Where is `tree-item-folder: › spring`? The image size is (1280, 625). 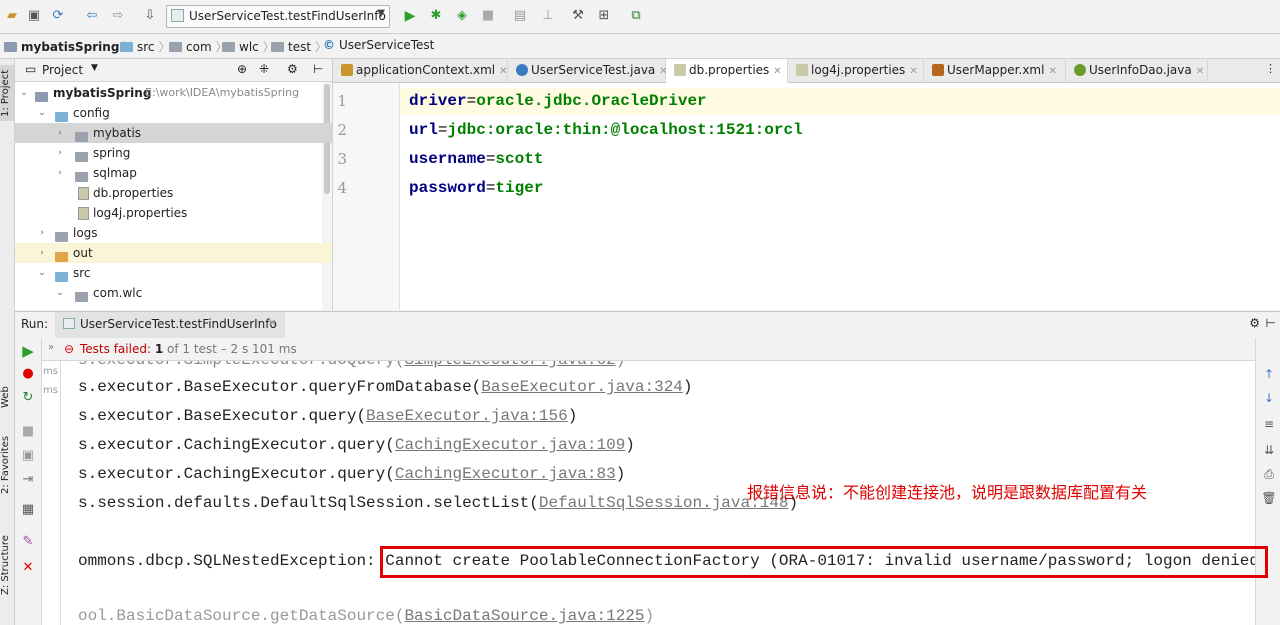 tree-item-folder: › spring is located at coordinates (173, 153).